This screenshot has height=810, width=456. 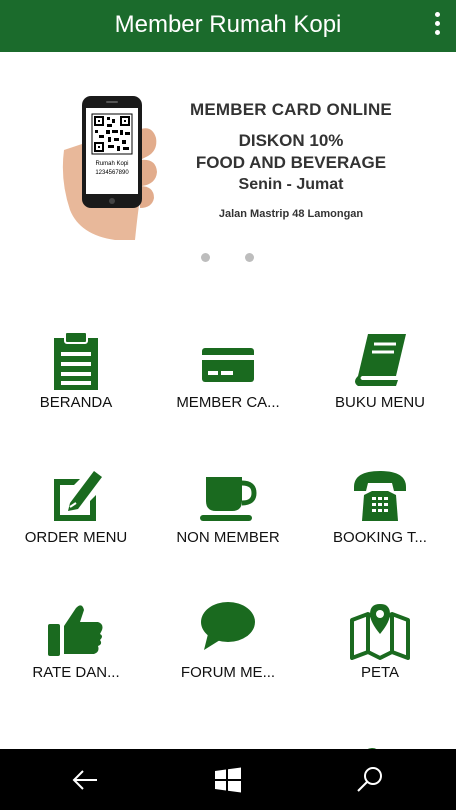 What do you see at coordinates (76, 537) in the screenshot?
I see `menu-item-label: ORDER MENU` at bounding box center [76, 537].